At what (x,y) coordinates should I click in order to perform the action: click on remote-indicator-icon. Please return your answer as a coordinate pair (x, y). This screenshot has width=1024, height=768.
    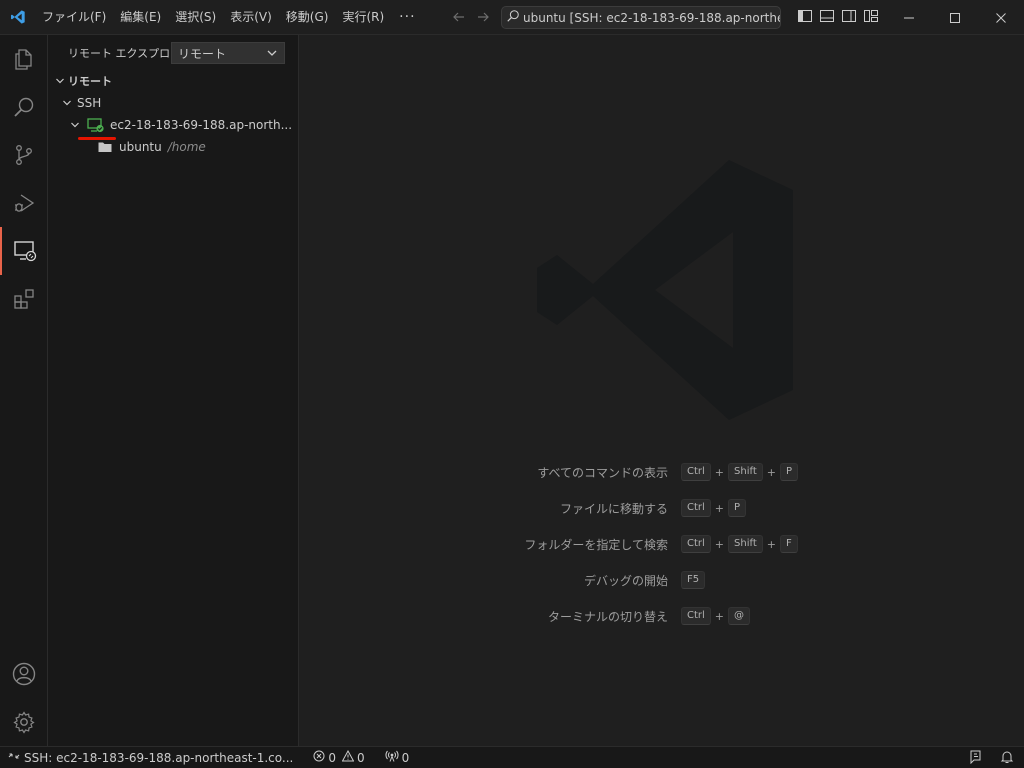
    Looking at the image, I should click on (14, 757).